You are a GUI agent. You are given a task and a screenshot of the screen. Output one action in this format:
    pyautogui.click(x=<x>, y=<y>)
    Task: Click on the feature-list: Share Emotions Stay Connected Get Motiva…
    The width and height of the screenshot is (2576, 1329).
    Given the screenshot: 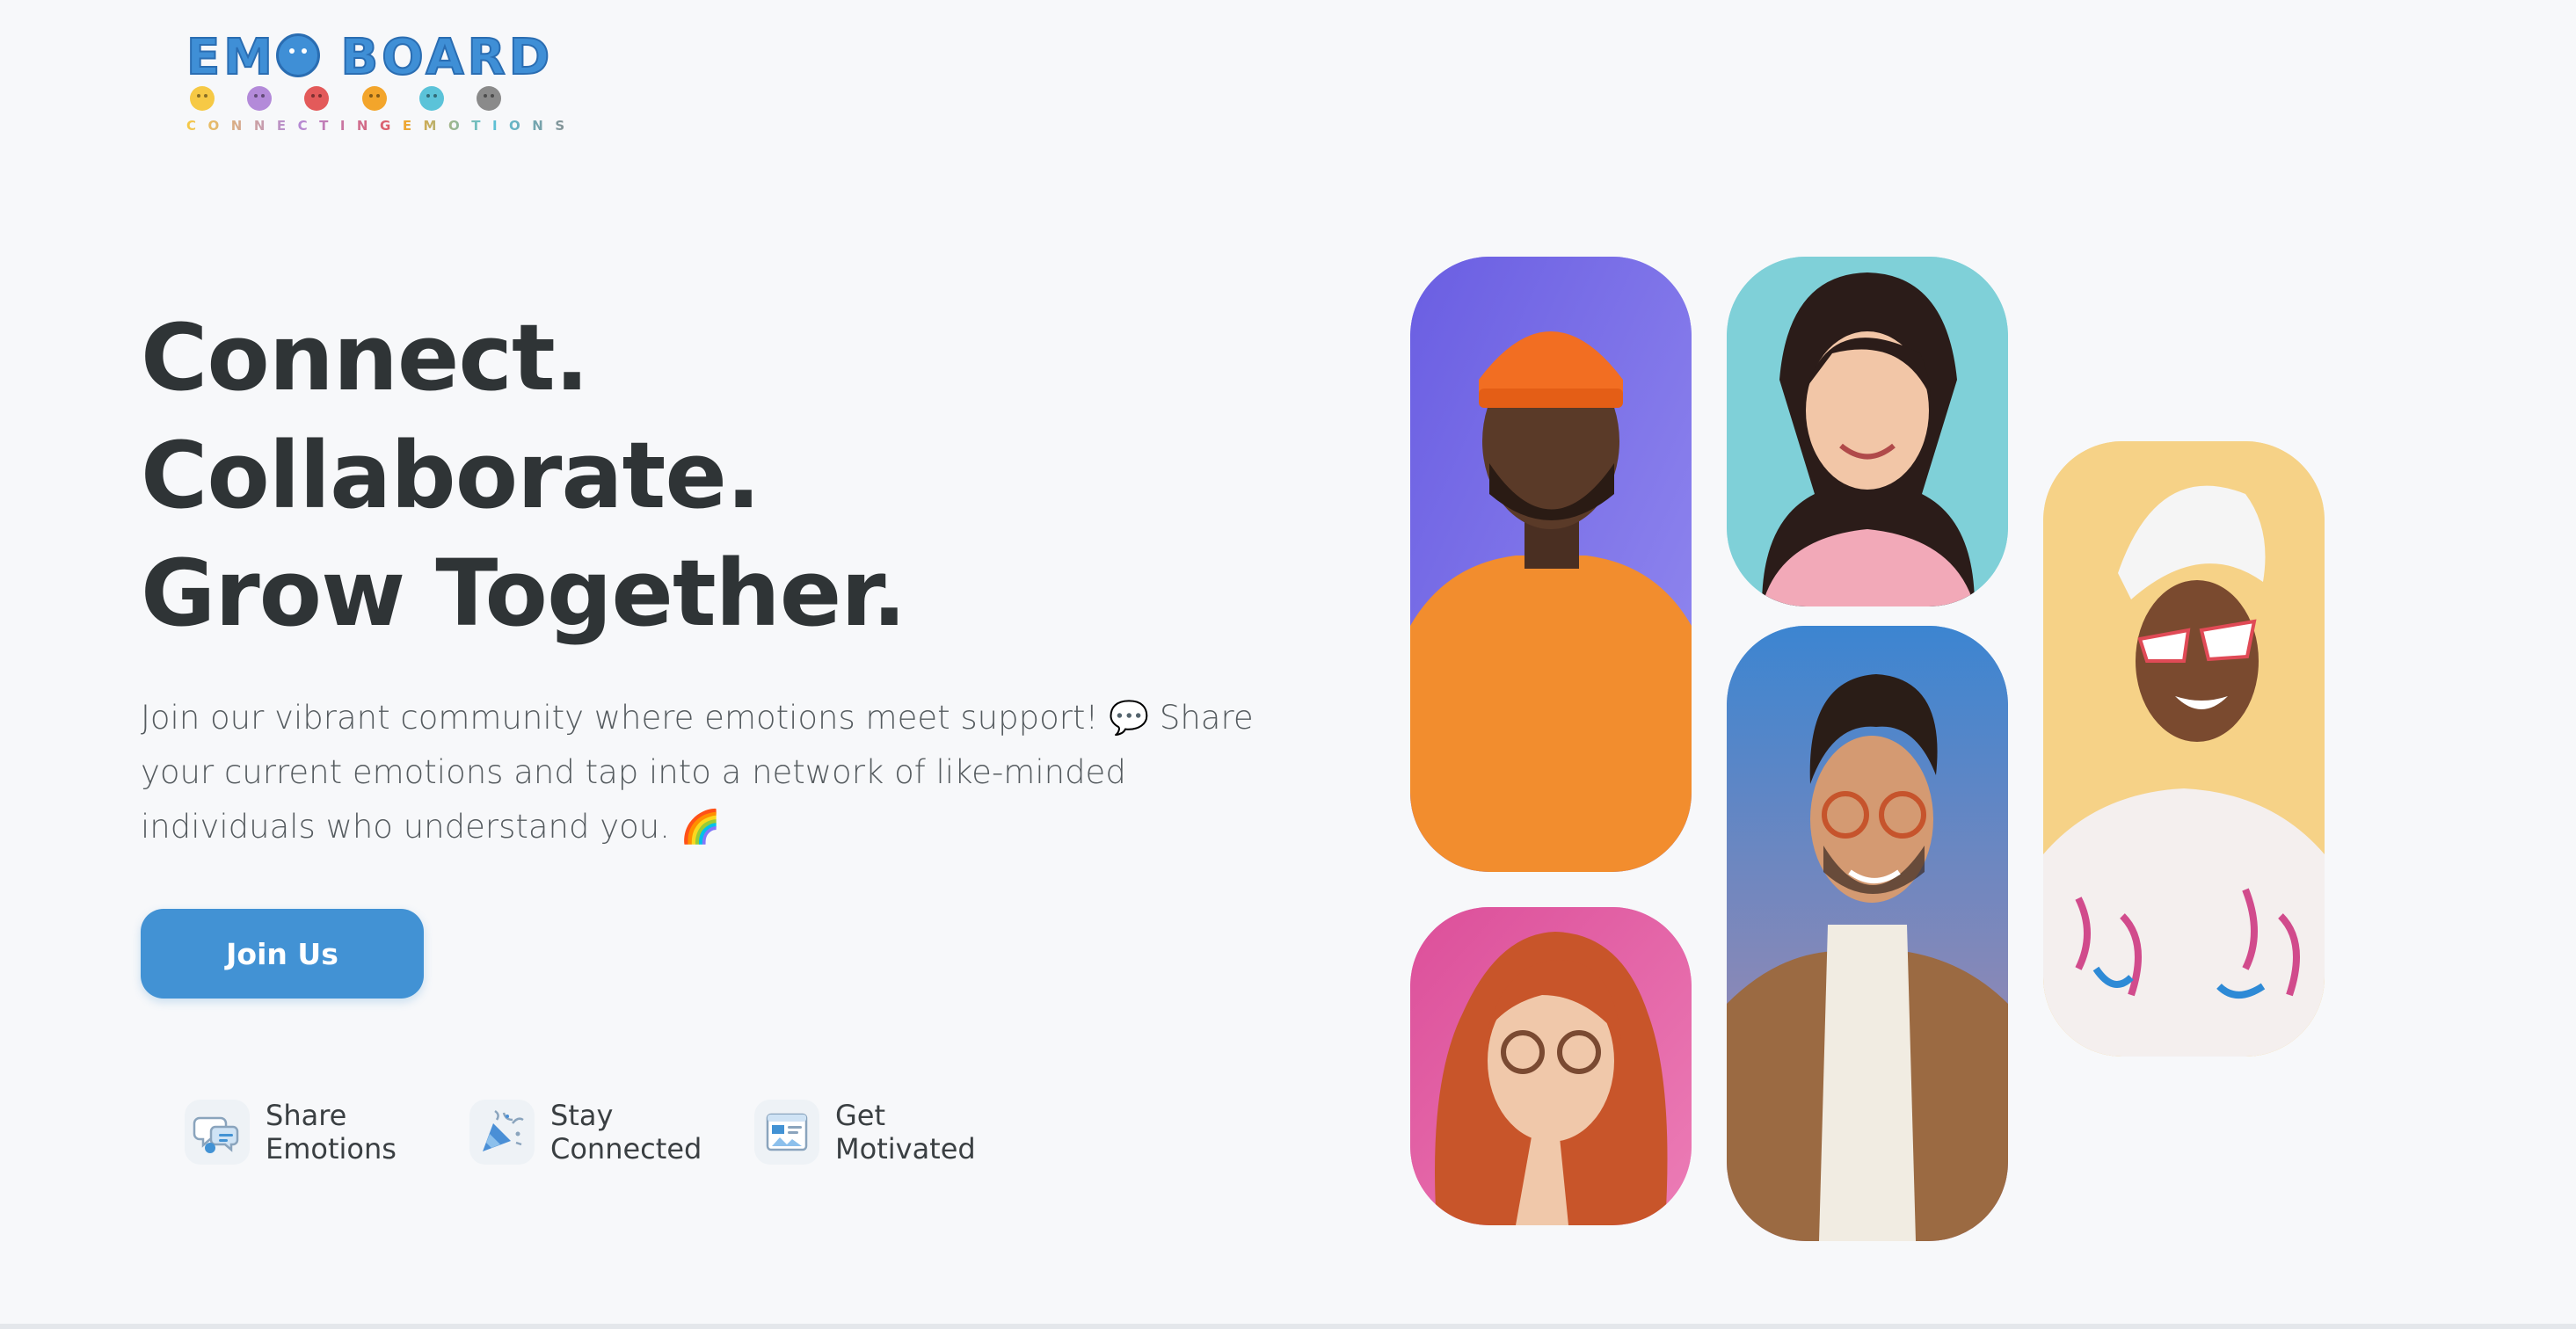 What is the action you would take?
    pyautogui.click(x=612, y=1132)
    